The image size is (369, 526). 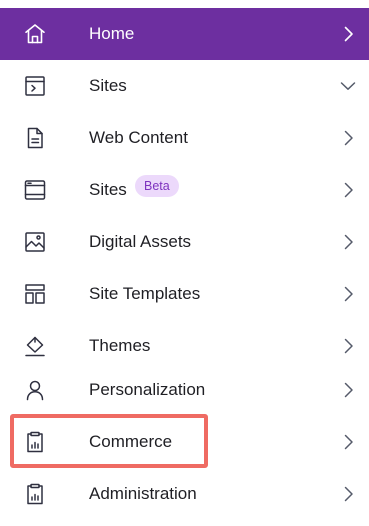 What do you see at coordinates (138, 137) in the screenshot?
I see `nav-item-label: Web Content` at bounding box center [138, 137].